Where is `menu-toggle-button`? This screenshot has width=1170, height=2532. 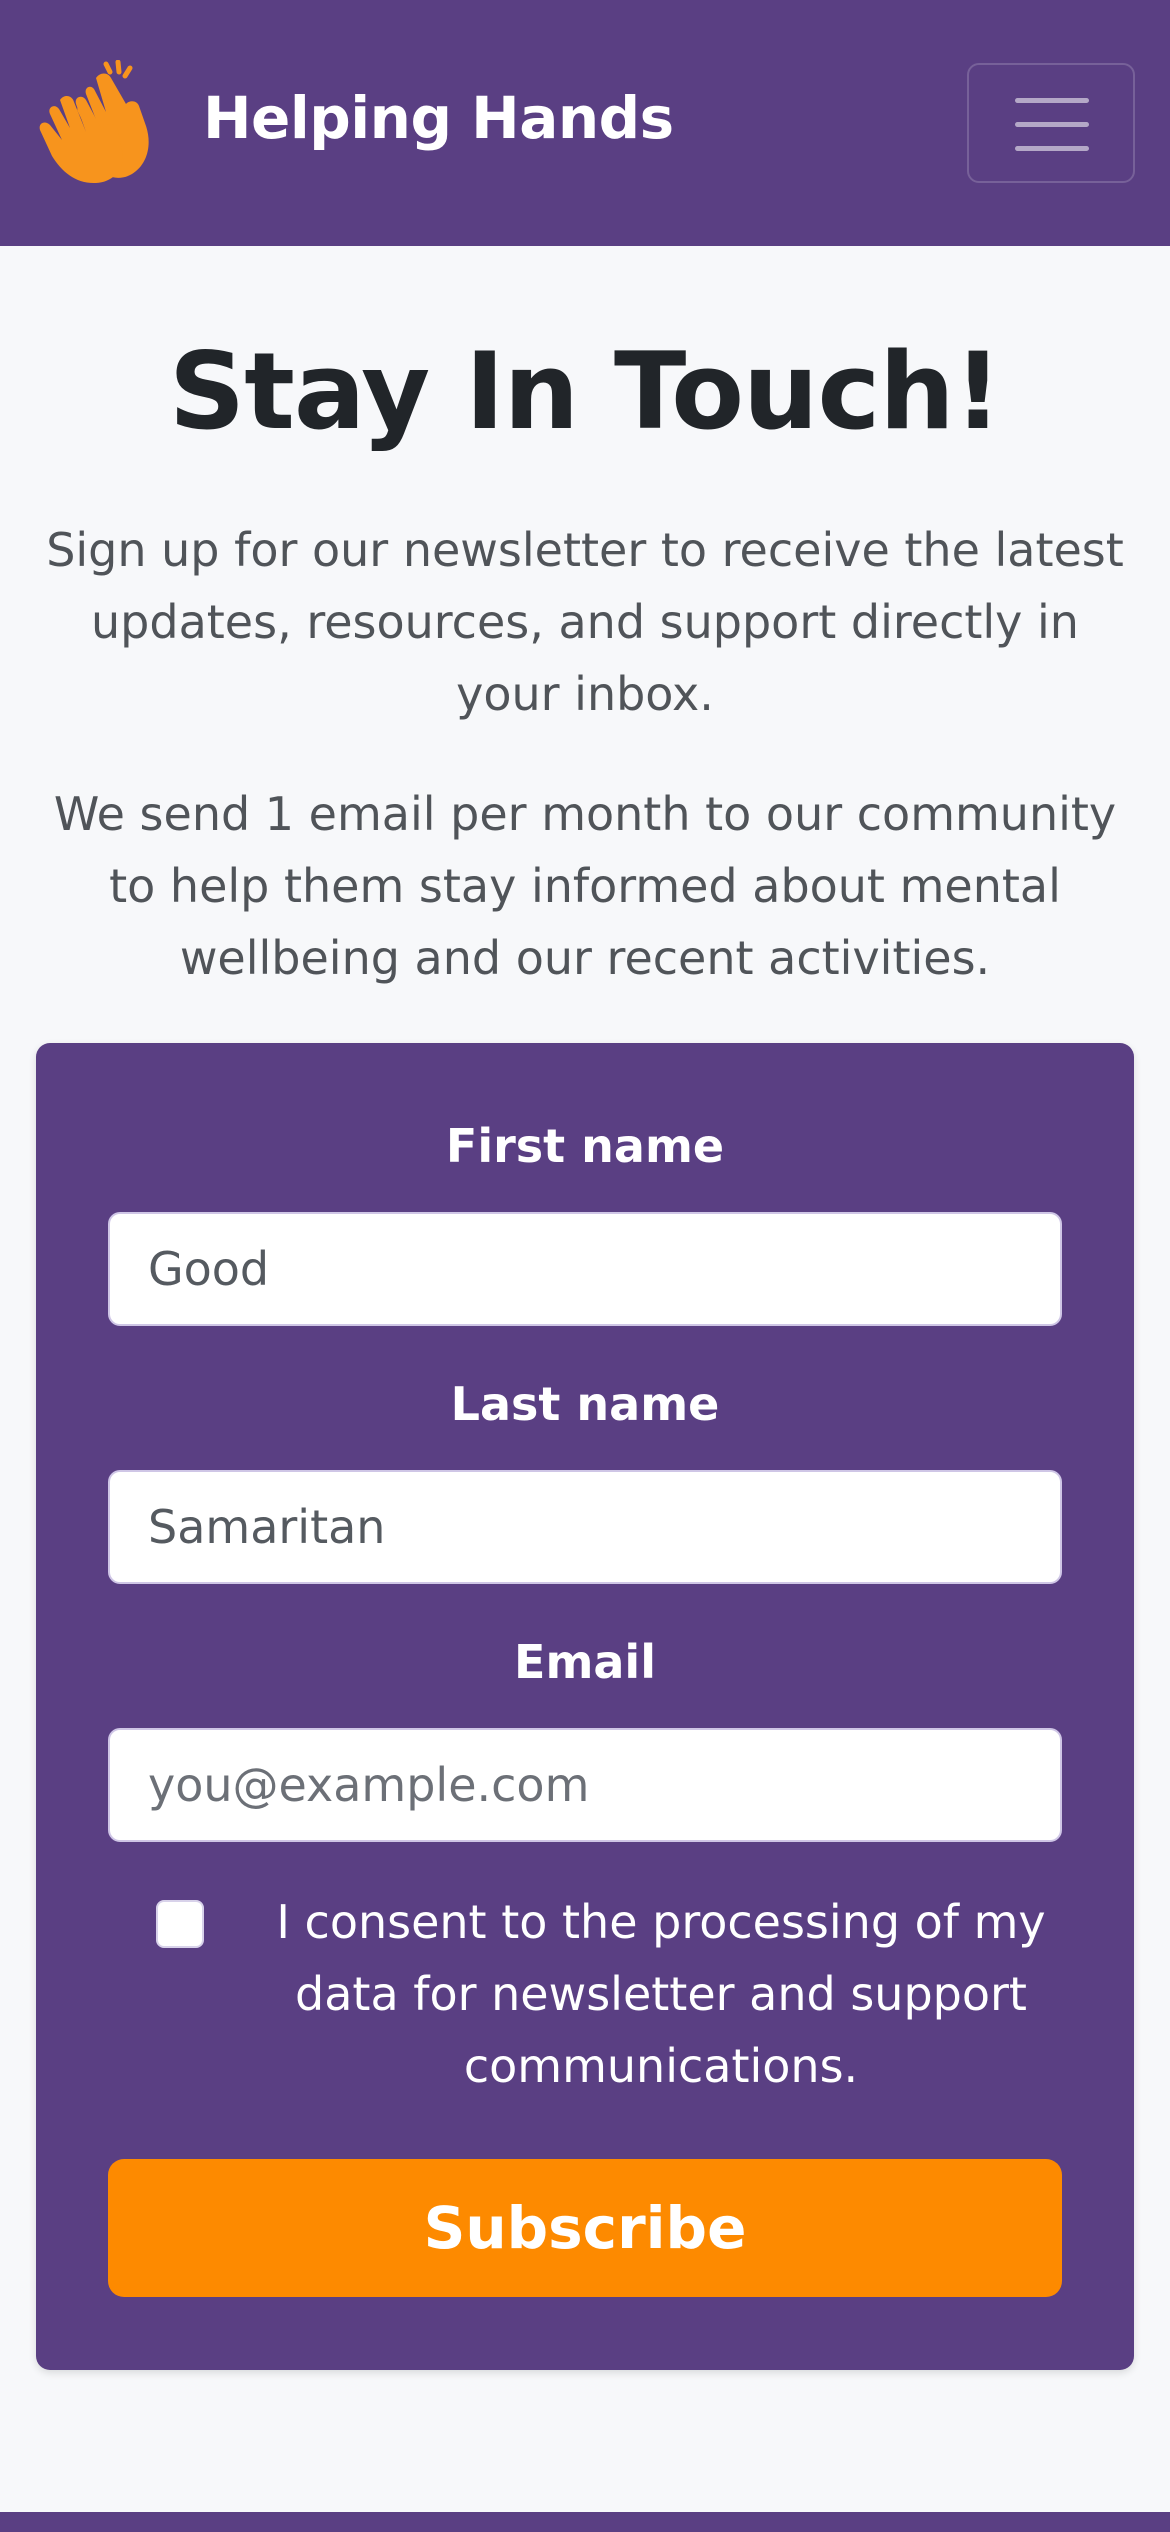 menu-toggle-button is located at coordinates (1051, 123).